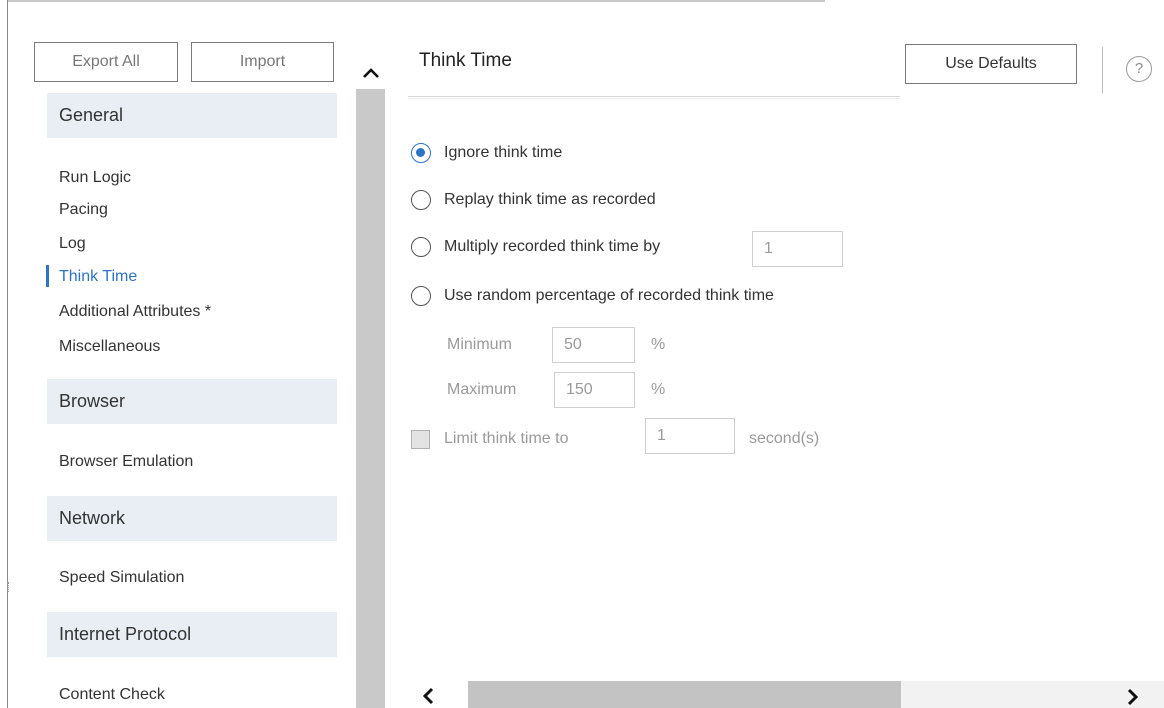 This screenshot has width=1164, height=708. What do you see at coordinates (98, 277) in the screenshot?
I see `sidebar-item-think-time: Think Time` at bounding box center [98, 277].